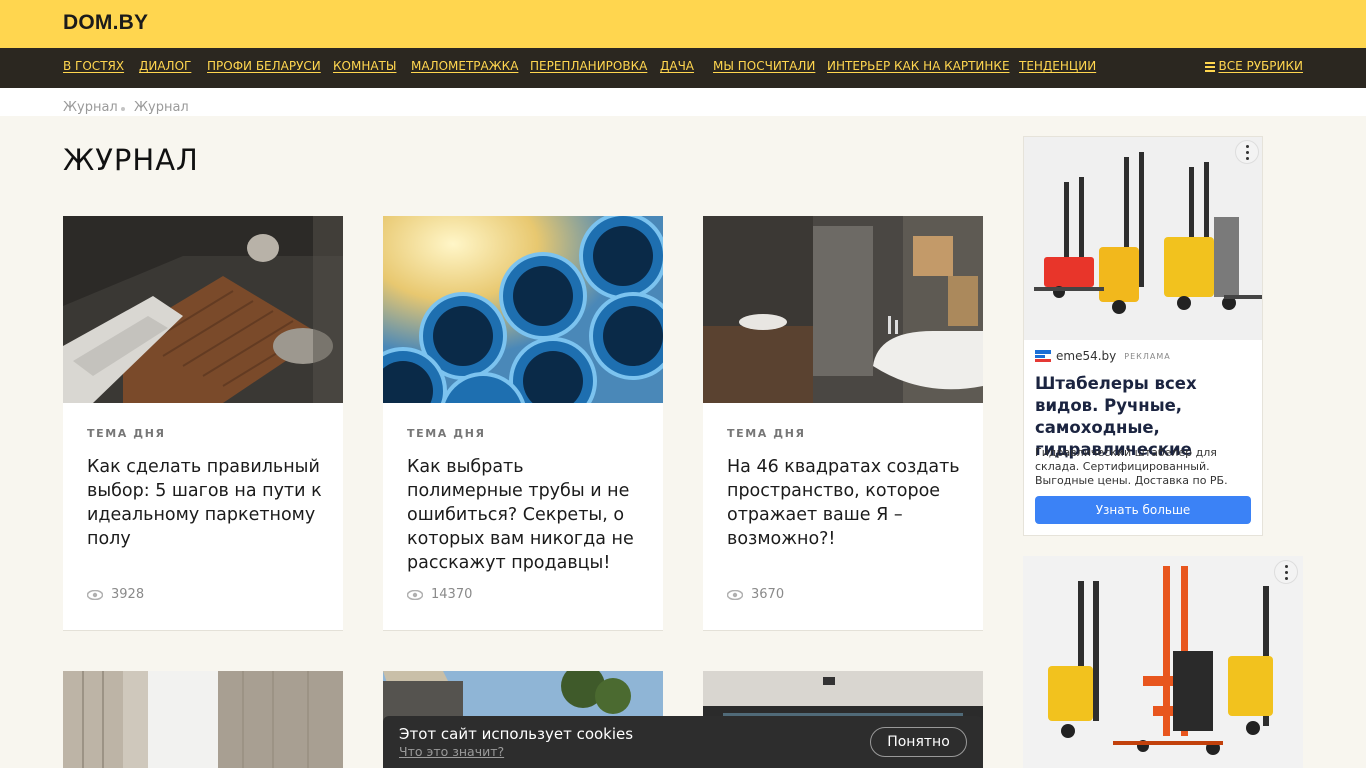 The width and height of the screenshot is (1366, 768). I want to click on nav-item-profi: ПРОФИ БЕЛАРУСИ, so click(264, 66).